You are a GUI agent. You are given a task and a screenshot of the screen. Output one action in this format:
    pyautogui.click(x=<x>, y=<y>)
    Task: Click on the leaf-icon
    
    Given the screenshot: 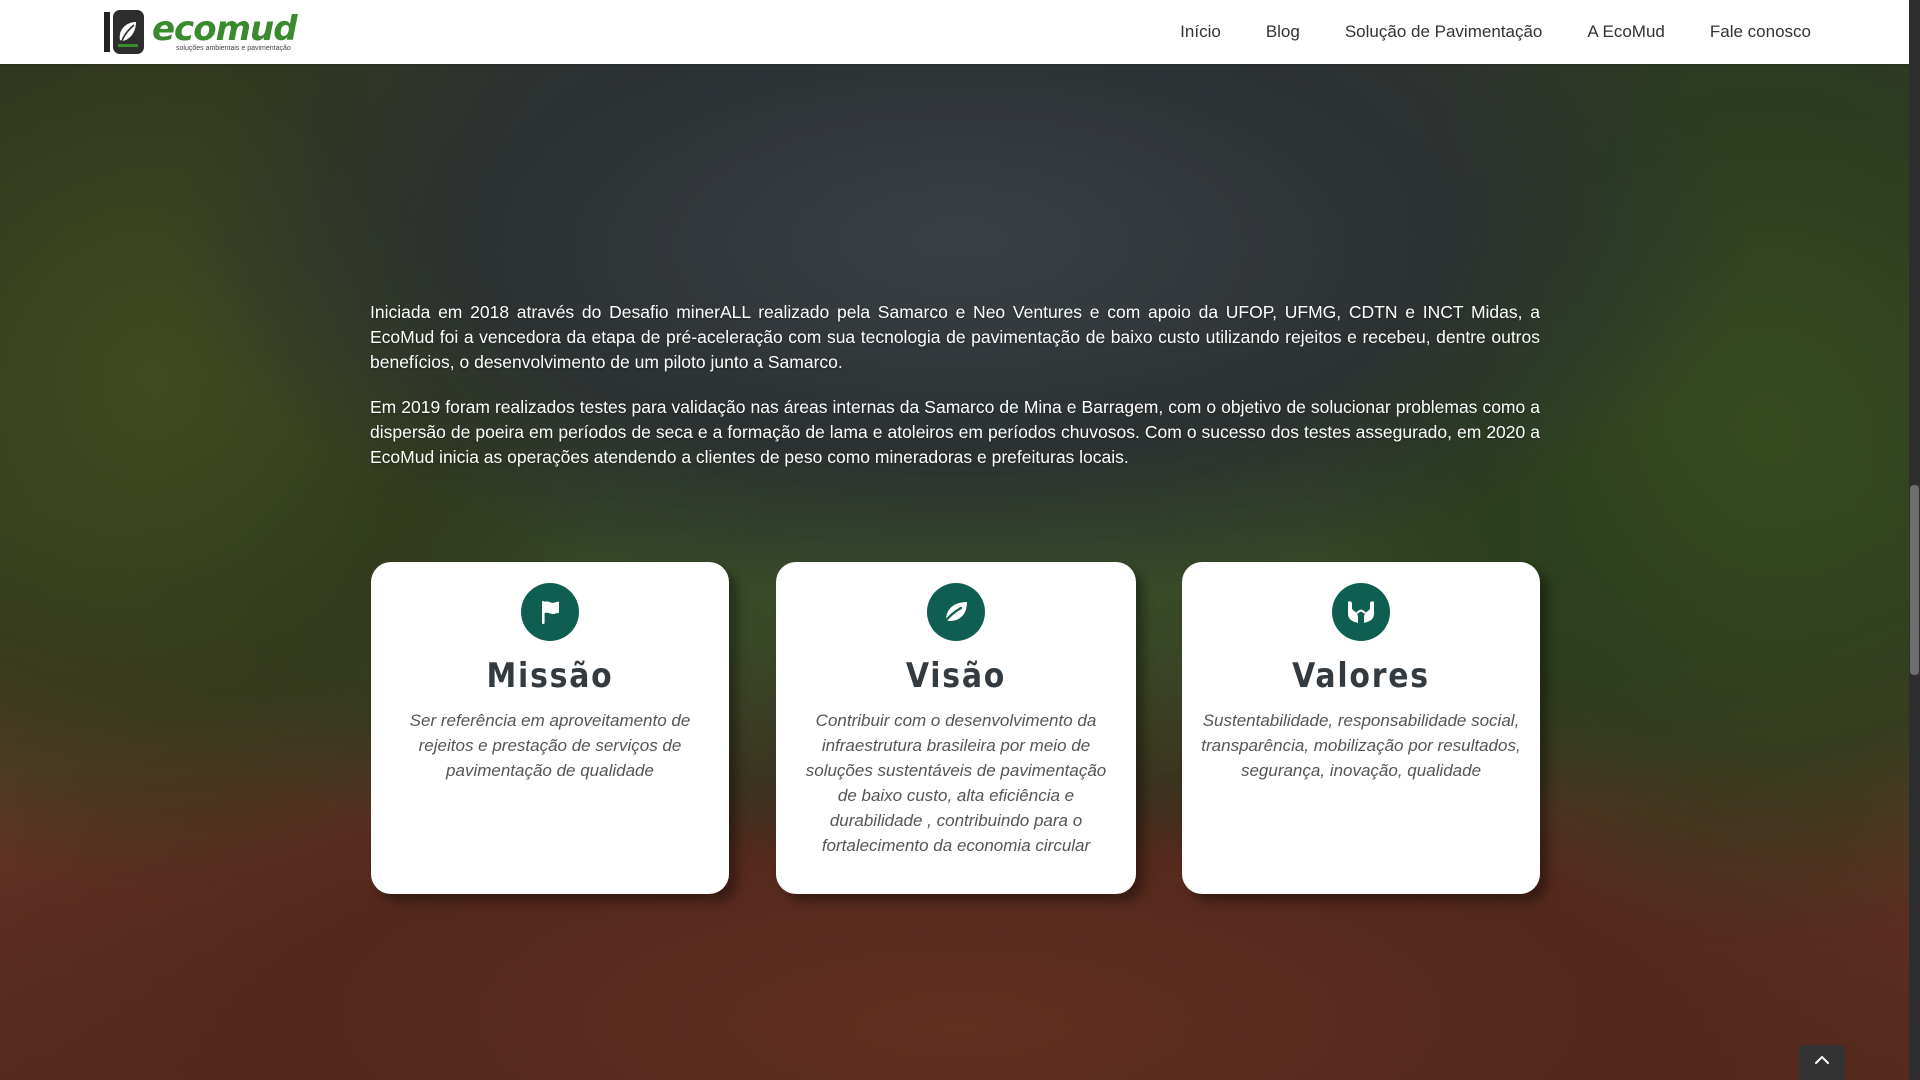 What is the action you would take?
    pyautogui.click(x=956, y=612)
    